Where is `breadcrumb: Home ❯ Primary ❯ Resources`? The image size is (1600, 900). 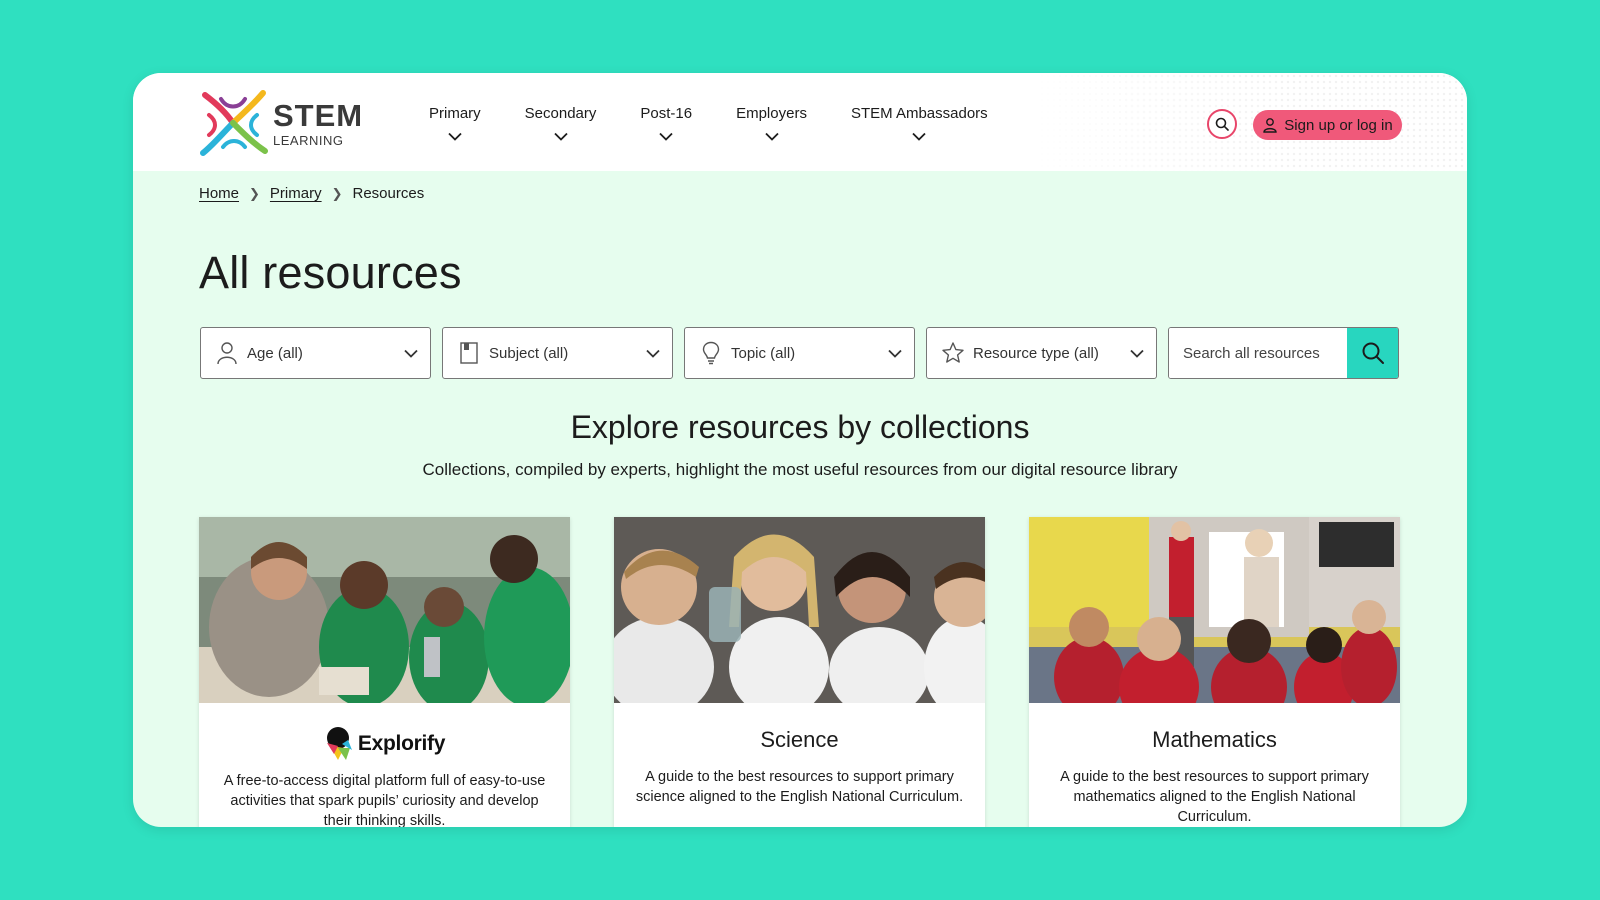
breadcrumb: Home ❯ Primary ❯ Resources is located at coordinates (311, 193).